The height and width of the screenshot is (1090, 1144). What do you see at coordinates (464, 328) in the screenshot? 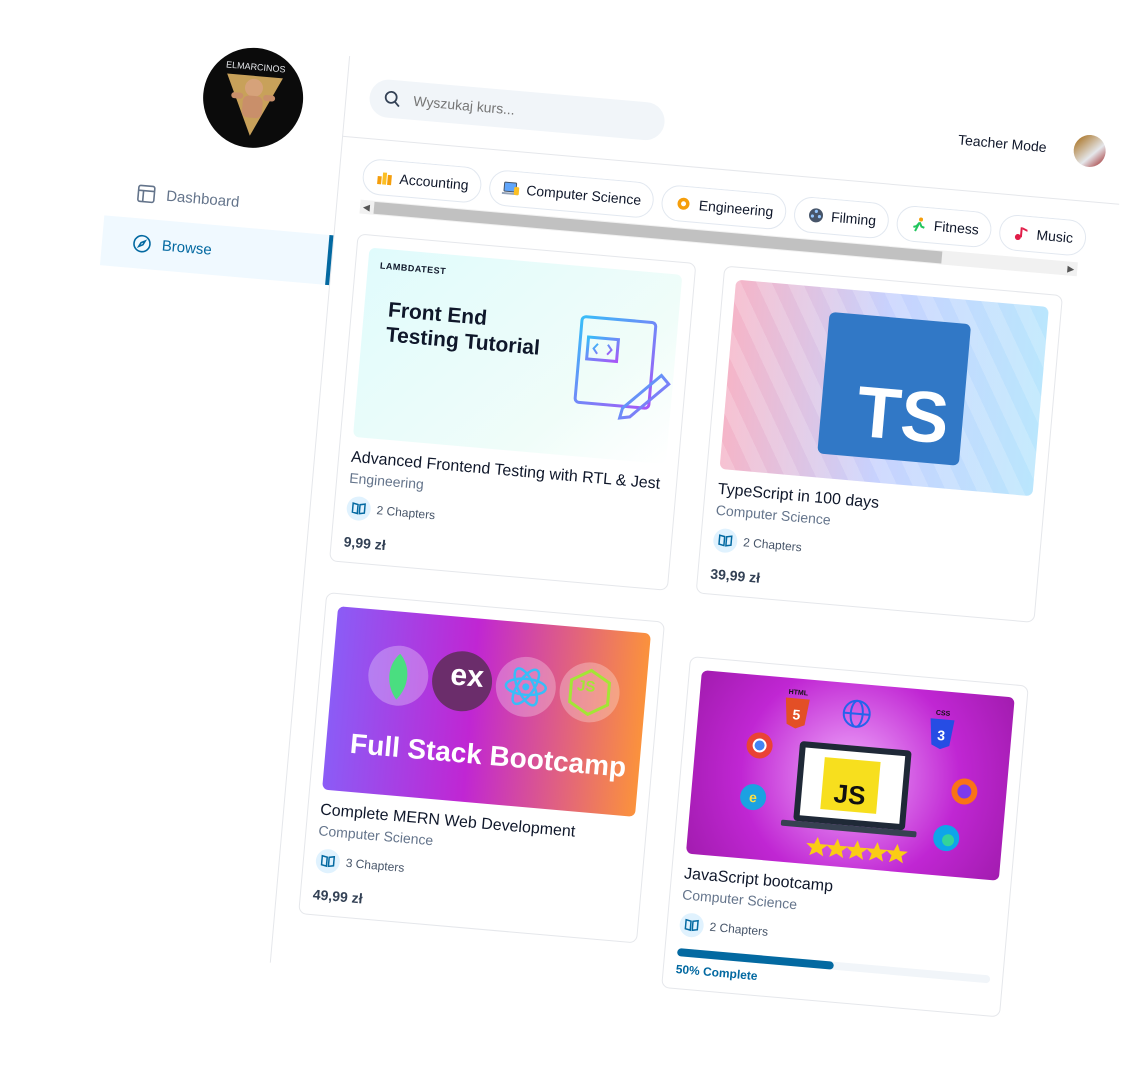
I see `thumb-headline: Front End Testing Tutorial` at bounding box center [464, 328].